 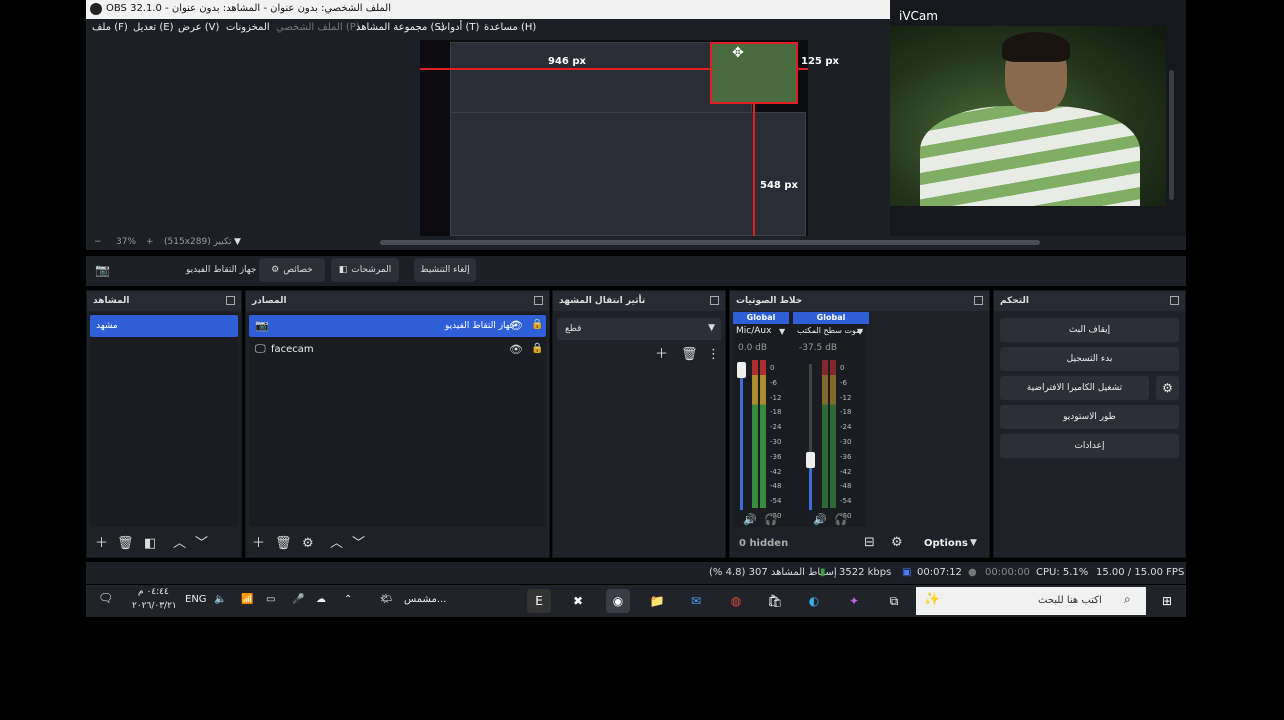 What do you see at coordinates (1171, 135) in the screenshot?
I see `vertical-scrollbar` at bounding box center [1171, 135].